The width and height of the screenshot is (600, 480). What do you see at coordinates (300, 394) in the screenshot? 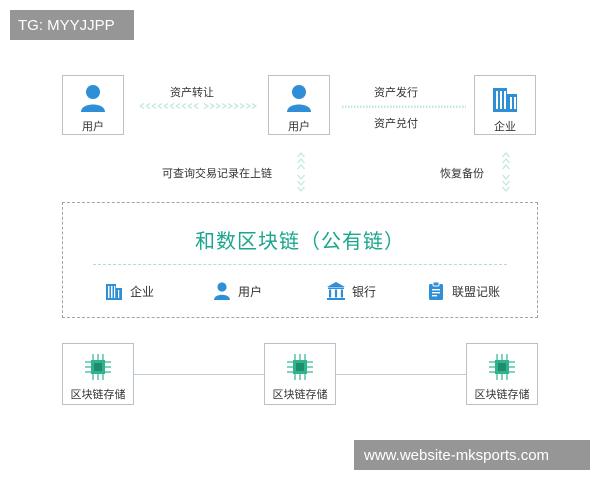
I see `storage-node-2-label: 区块链存储` at bounding box center [300, 394].